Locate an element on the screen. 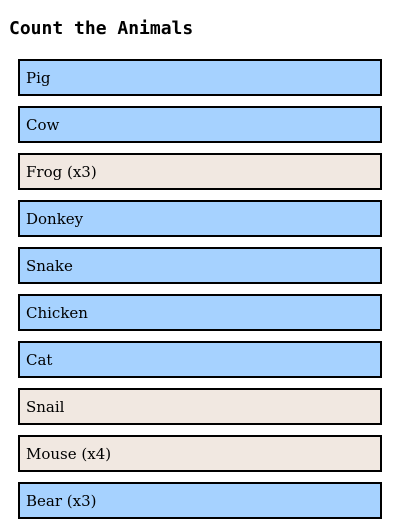 The width and height of the screenshot is (400, 529). page-title: Count the Animals is located at coordinates (101, 28).